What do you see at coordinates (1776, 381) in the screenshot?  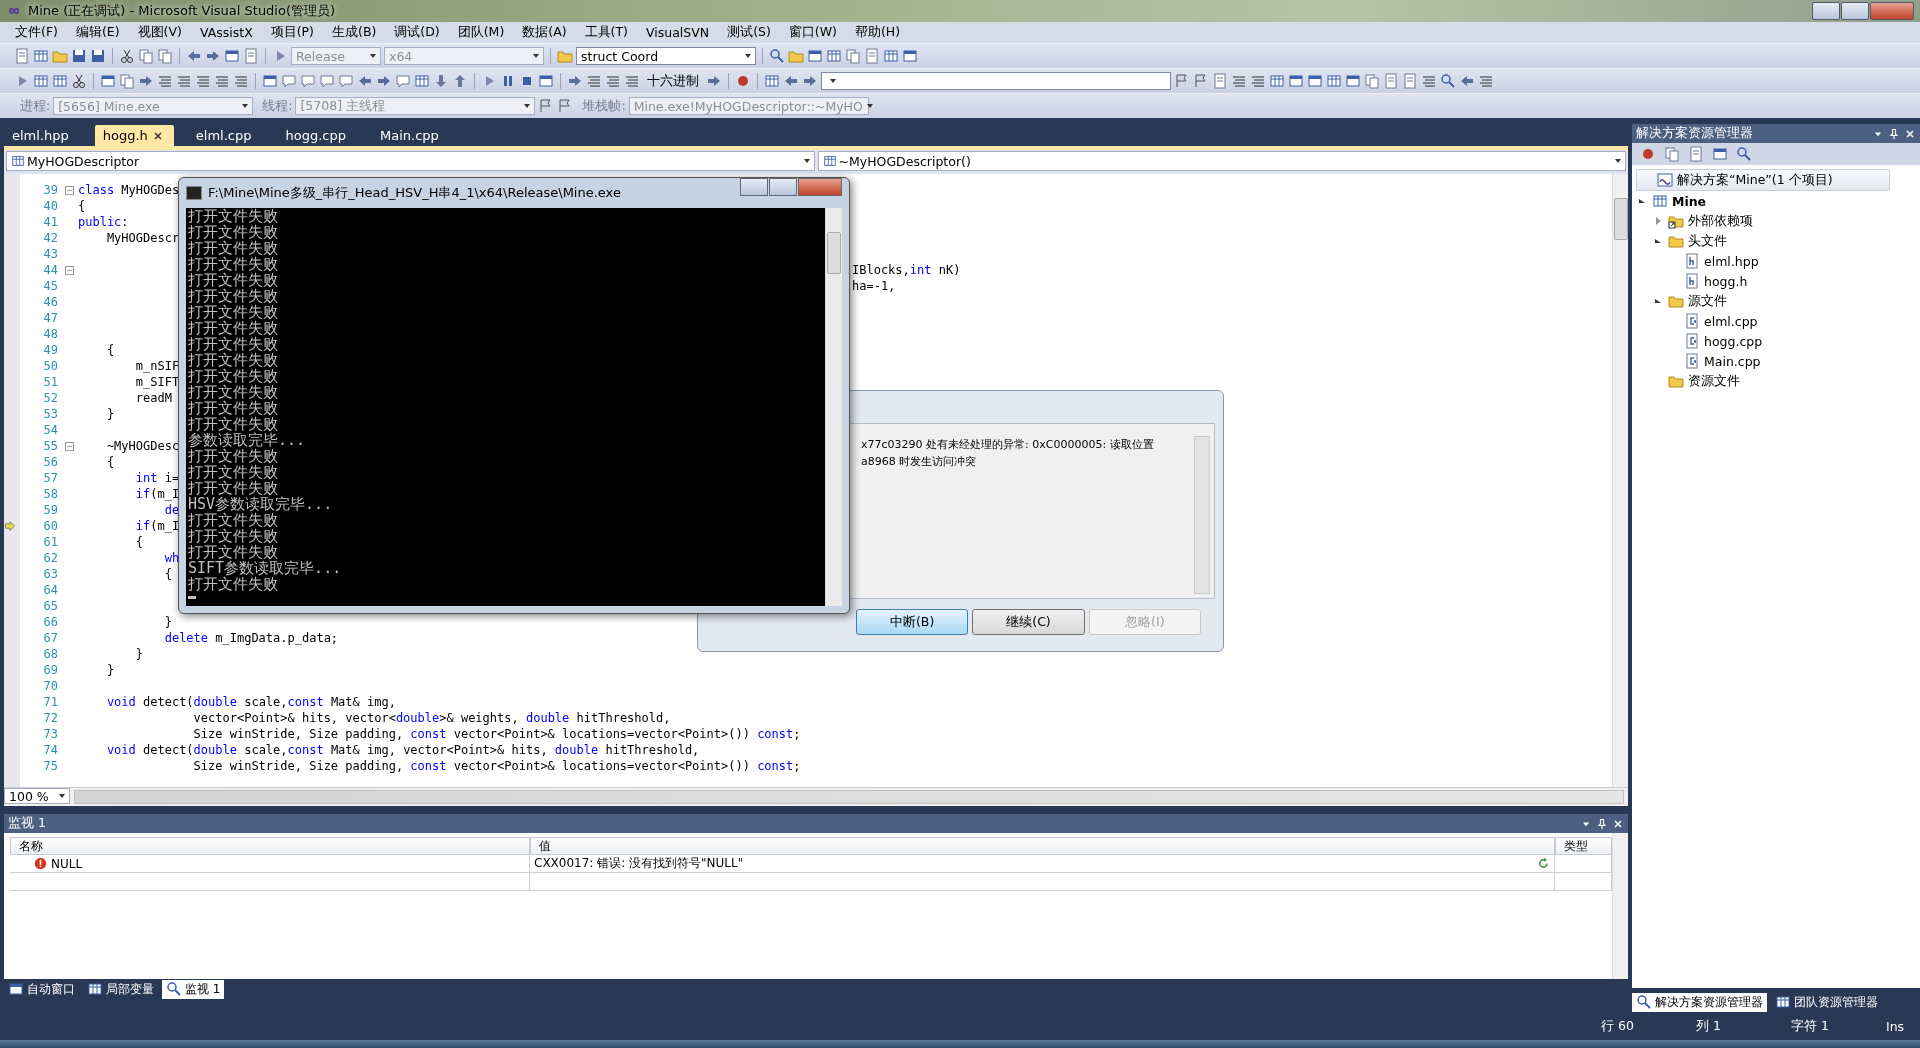 I see `tree-item: 资源文件` at bounding box center [1776, 381].